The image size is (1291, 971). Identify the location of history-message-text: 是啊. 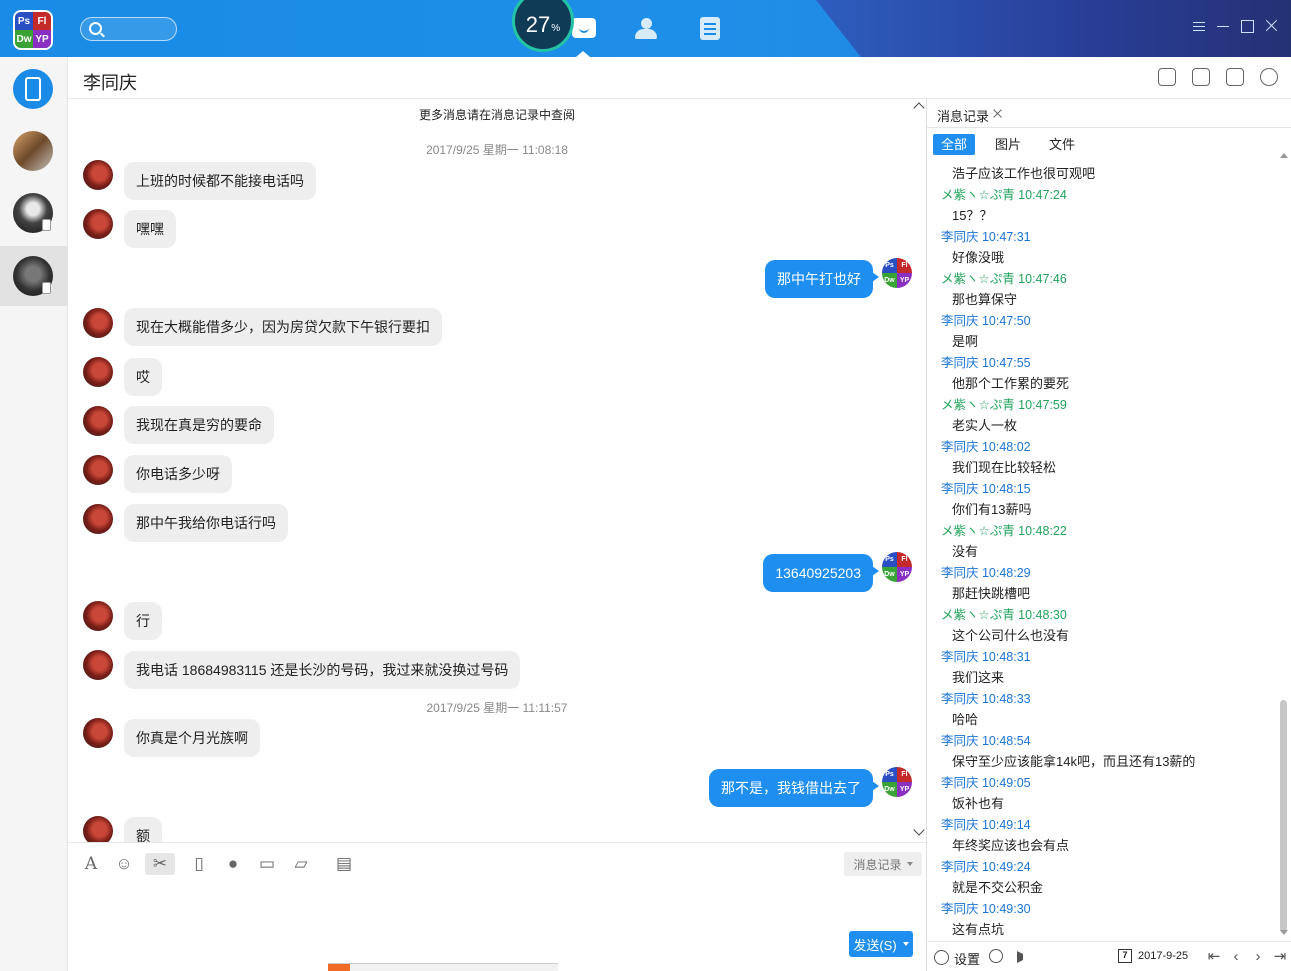
(965, 341).